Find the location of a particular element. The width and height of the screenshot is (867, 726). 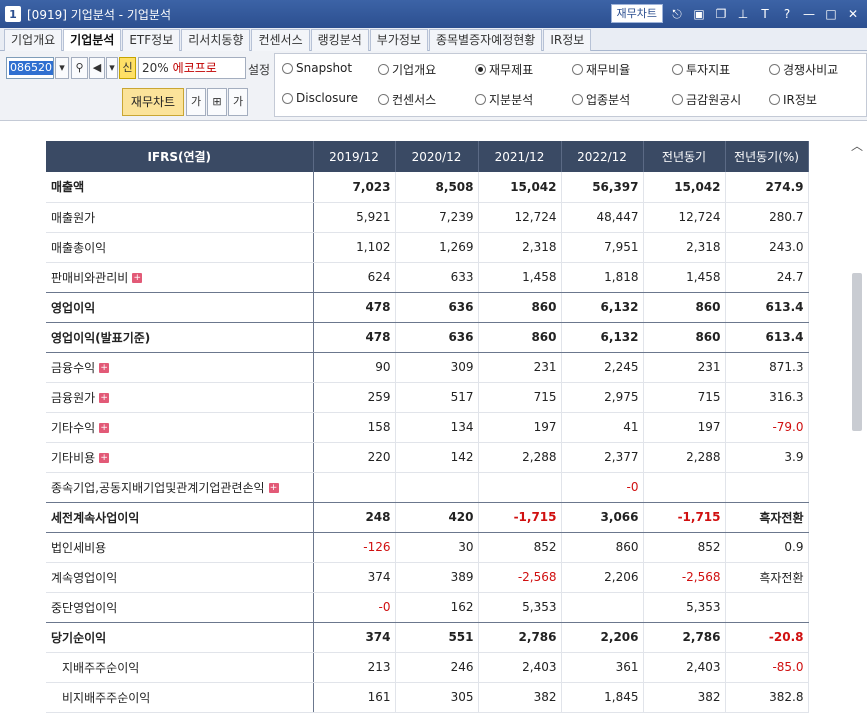

row-label: 세전계속사업이익 is located at coordinates (180, 517).